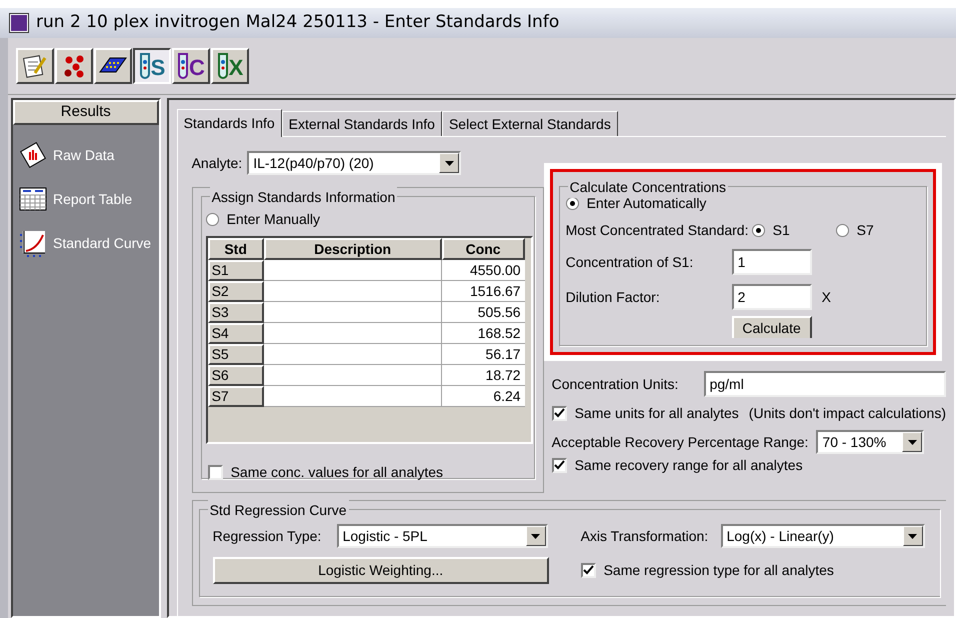 The image size is (956, 618). What do you see at coordinates (217, 163) in the screenshot?
I see `analyte-label: Analyte:` at bounding box center [217, 163].